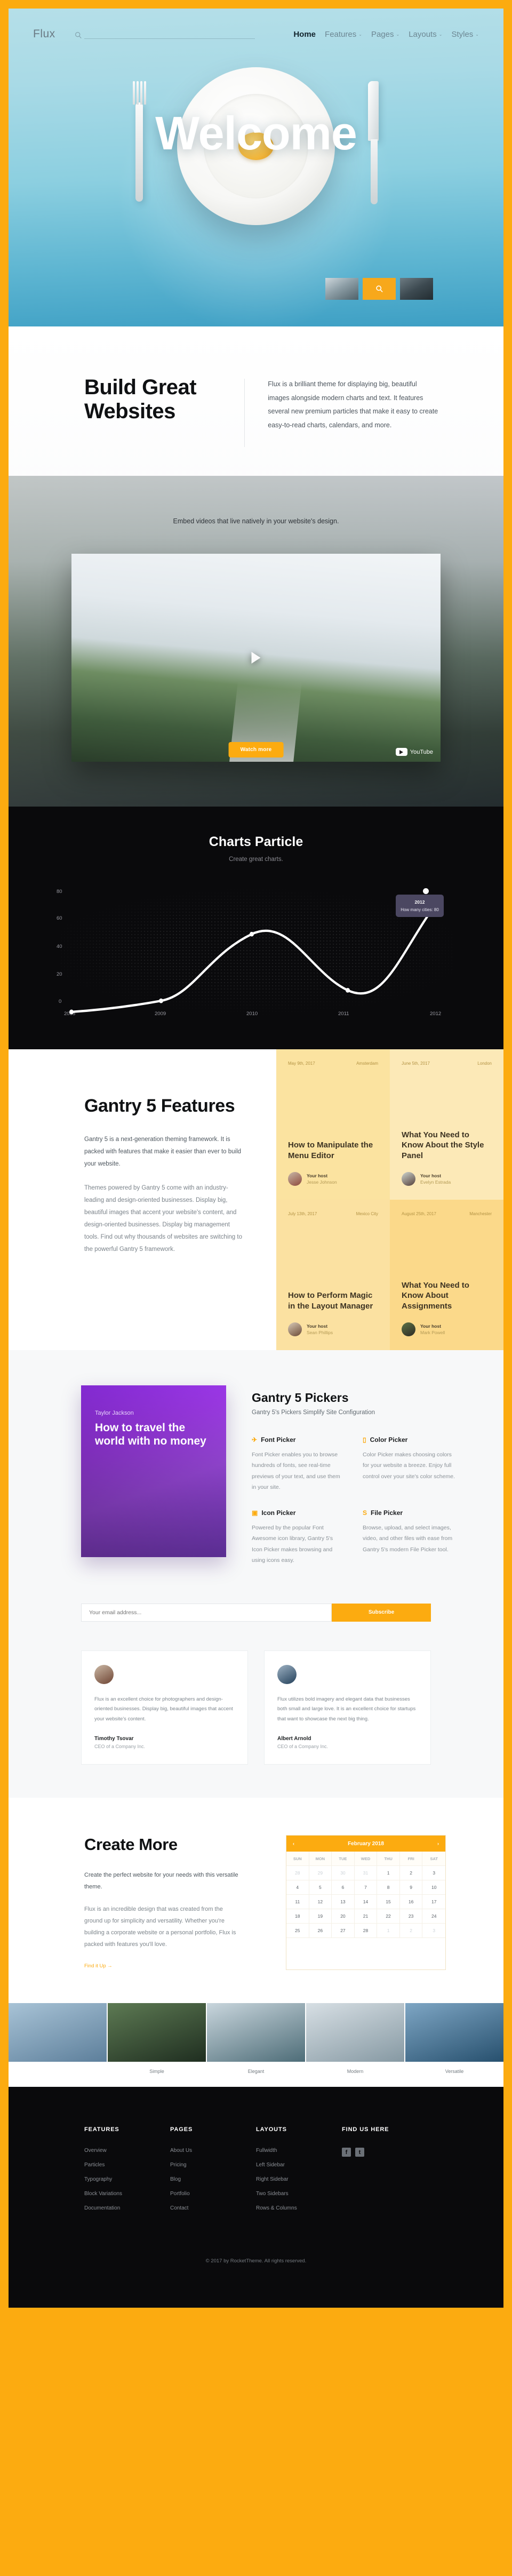  What do you see at coordinates (297, 1902) in the screenshot?
I see `calendar-day: 11` at bounding box center [297, 1902].